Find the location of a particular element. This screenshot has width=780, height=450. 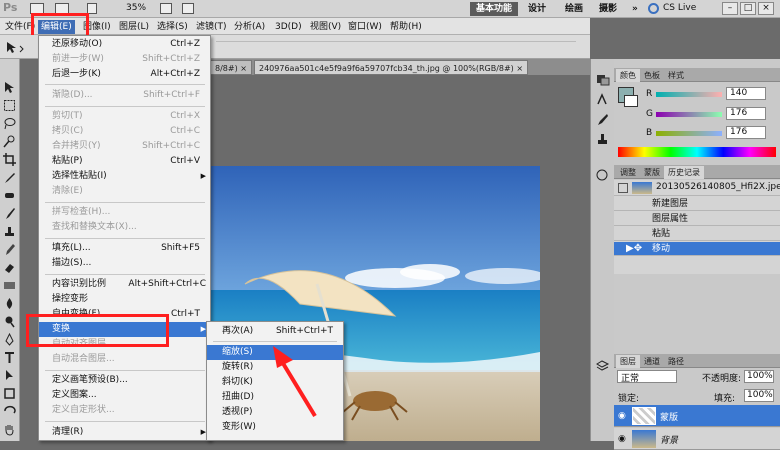

tab-paths: 路径 is located at coordinates (676, 361).